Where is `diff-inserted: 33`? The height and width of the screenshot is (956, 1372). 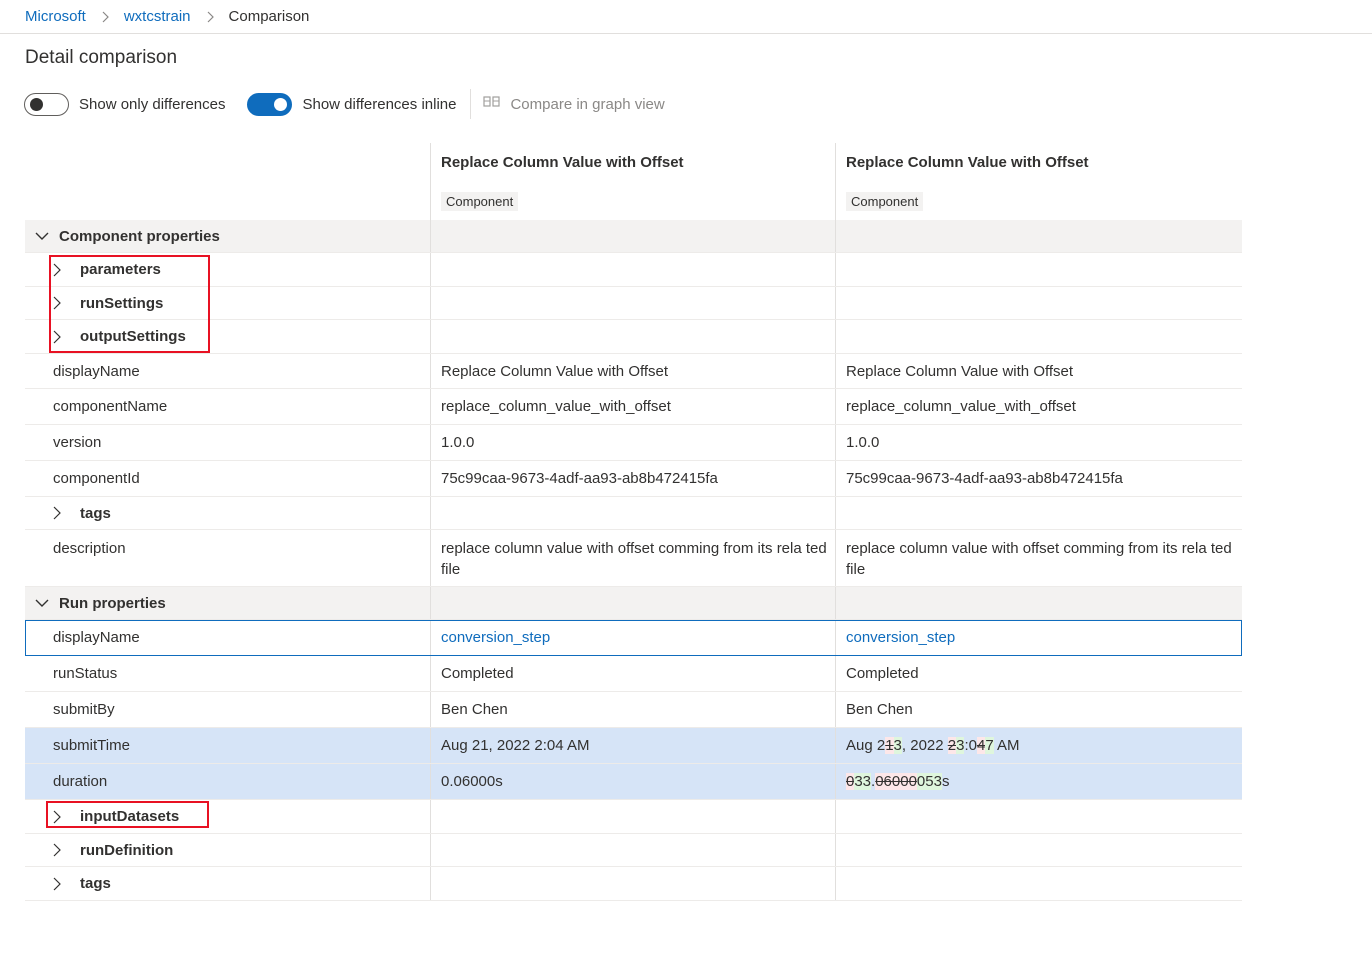 diff-inserted: 33 is located at coordinates (863, 781).